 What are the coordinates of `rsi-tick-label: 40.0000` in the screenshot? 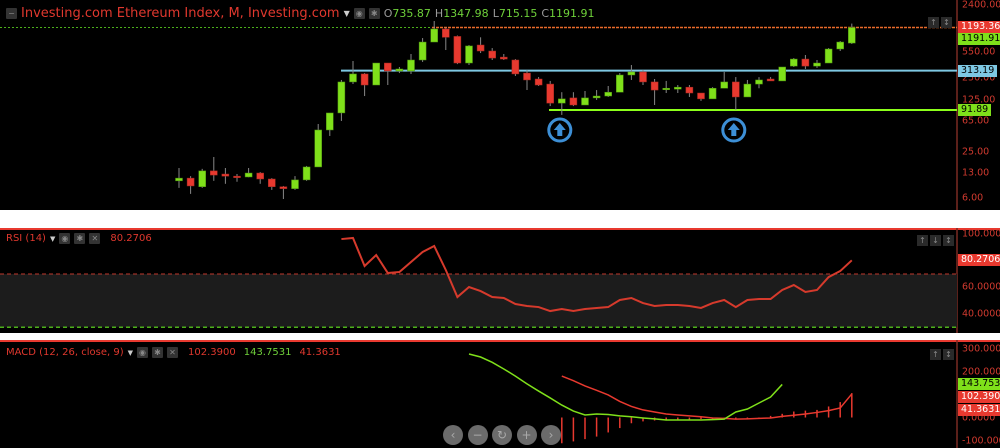 It's located at (981, 314).